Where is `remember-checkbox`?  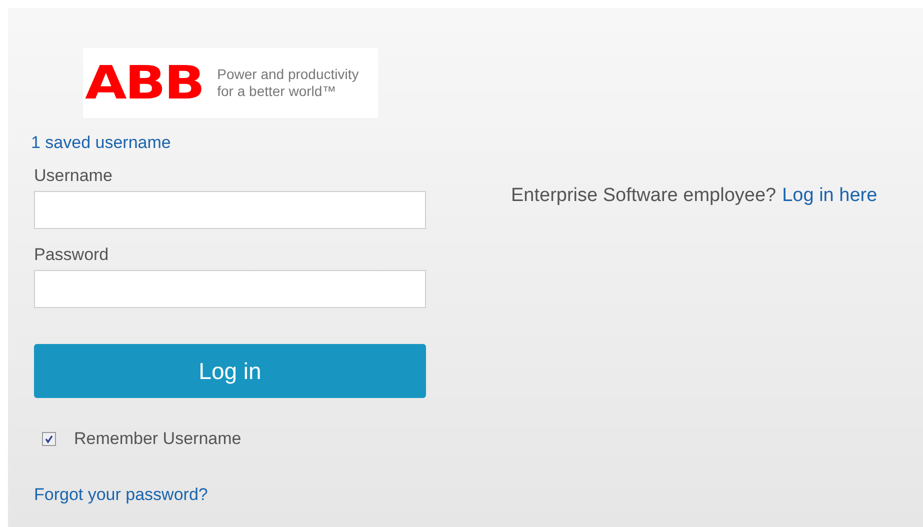
remember-checkbox is located at coordinates (49, 439).